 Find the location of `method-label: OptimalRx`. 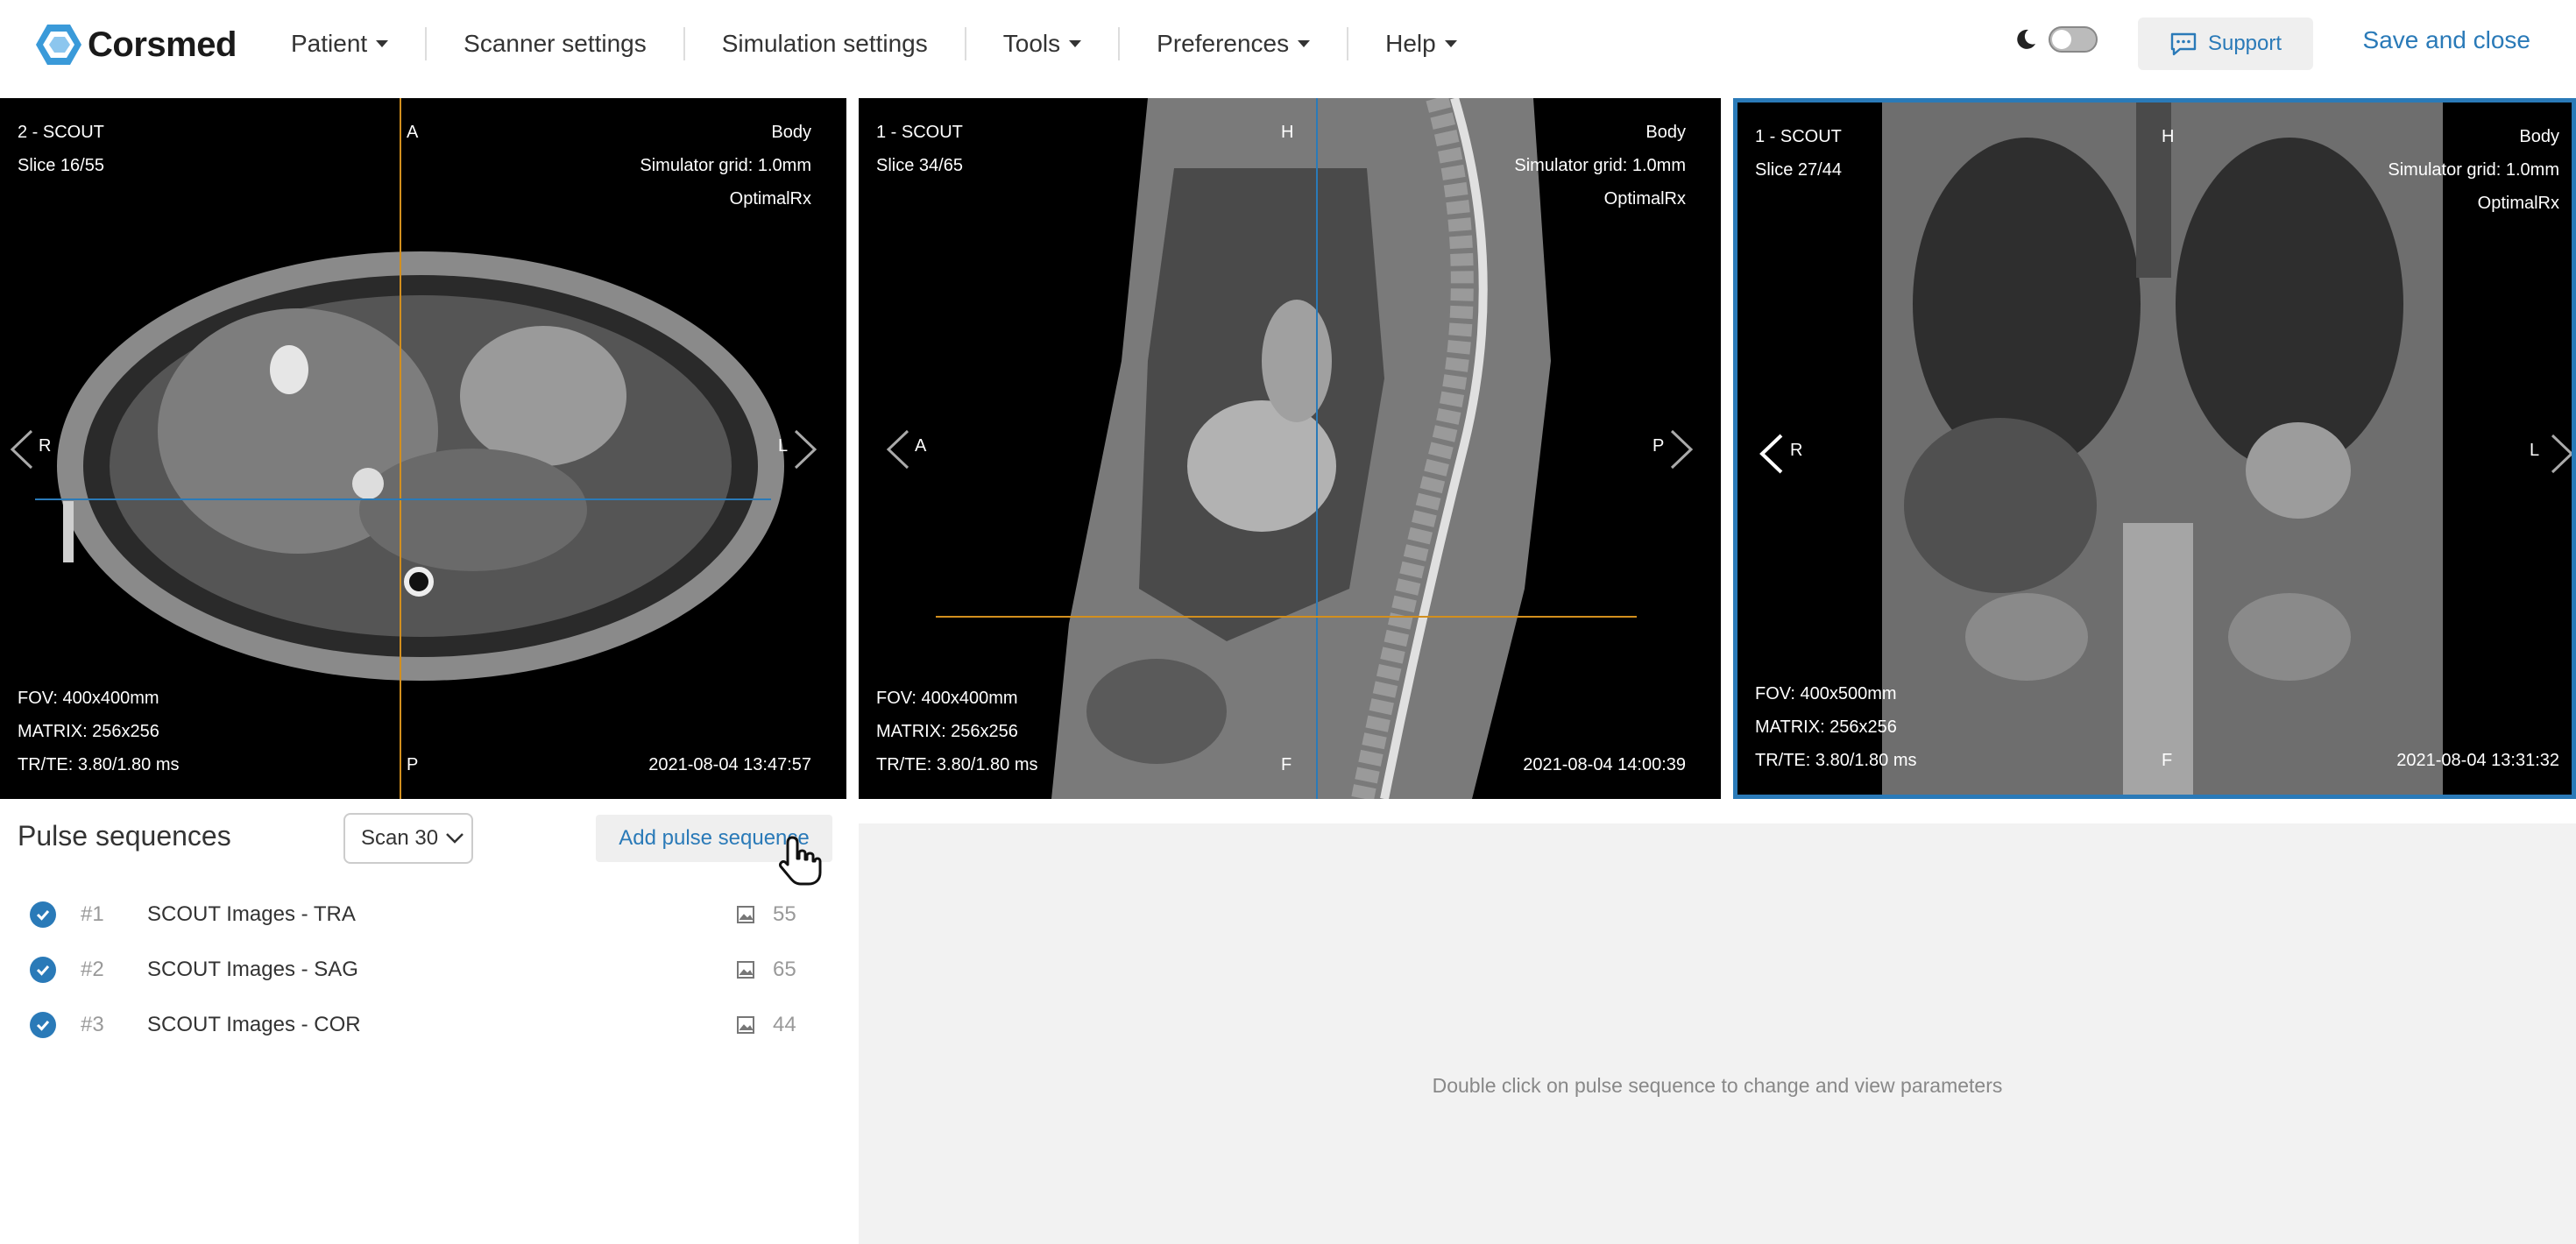

method-label: OptimalRx is located at coordinates (1644, 199).